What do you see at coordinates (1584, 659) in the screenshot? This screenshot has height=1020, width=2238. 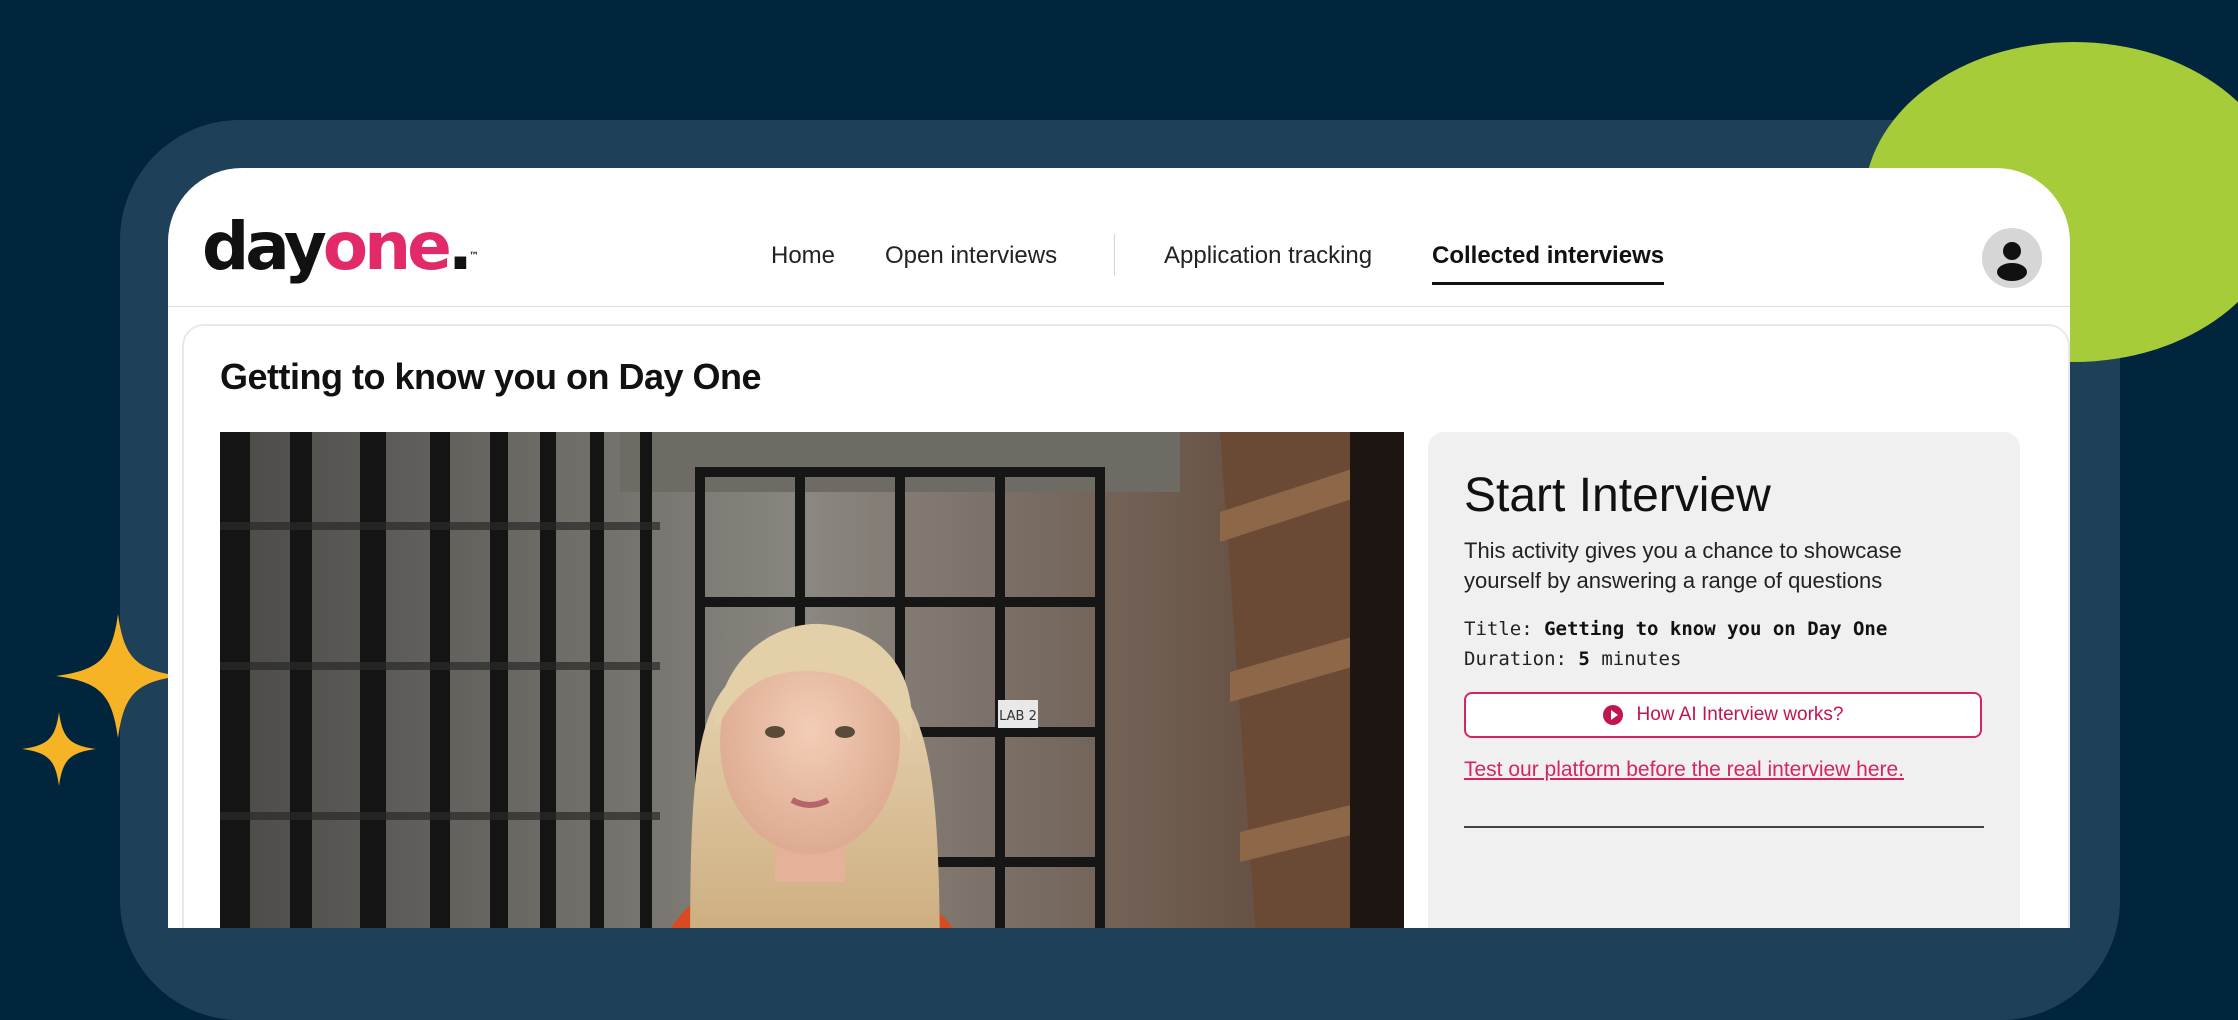 I see `meta-duration-value: 5` at bounding box center [1584, 659].